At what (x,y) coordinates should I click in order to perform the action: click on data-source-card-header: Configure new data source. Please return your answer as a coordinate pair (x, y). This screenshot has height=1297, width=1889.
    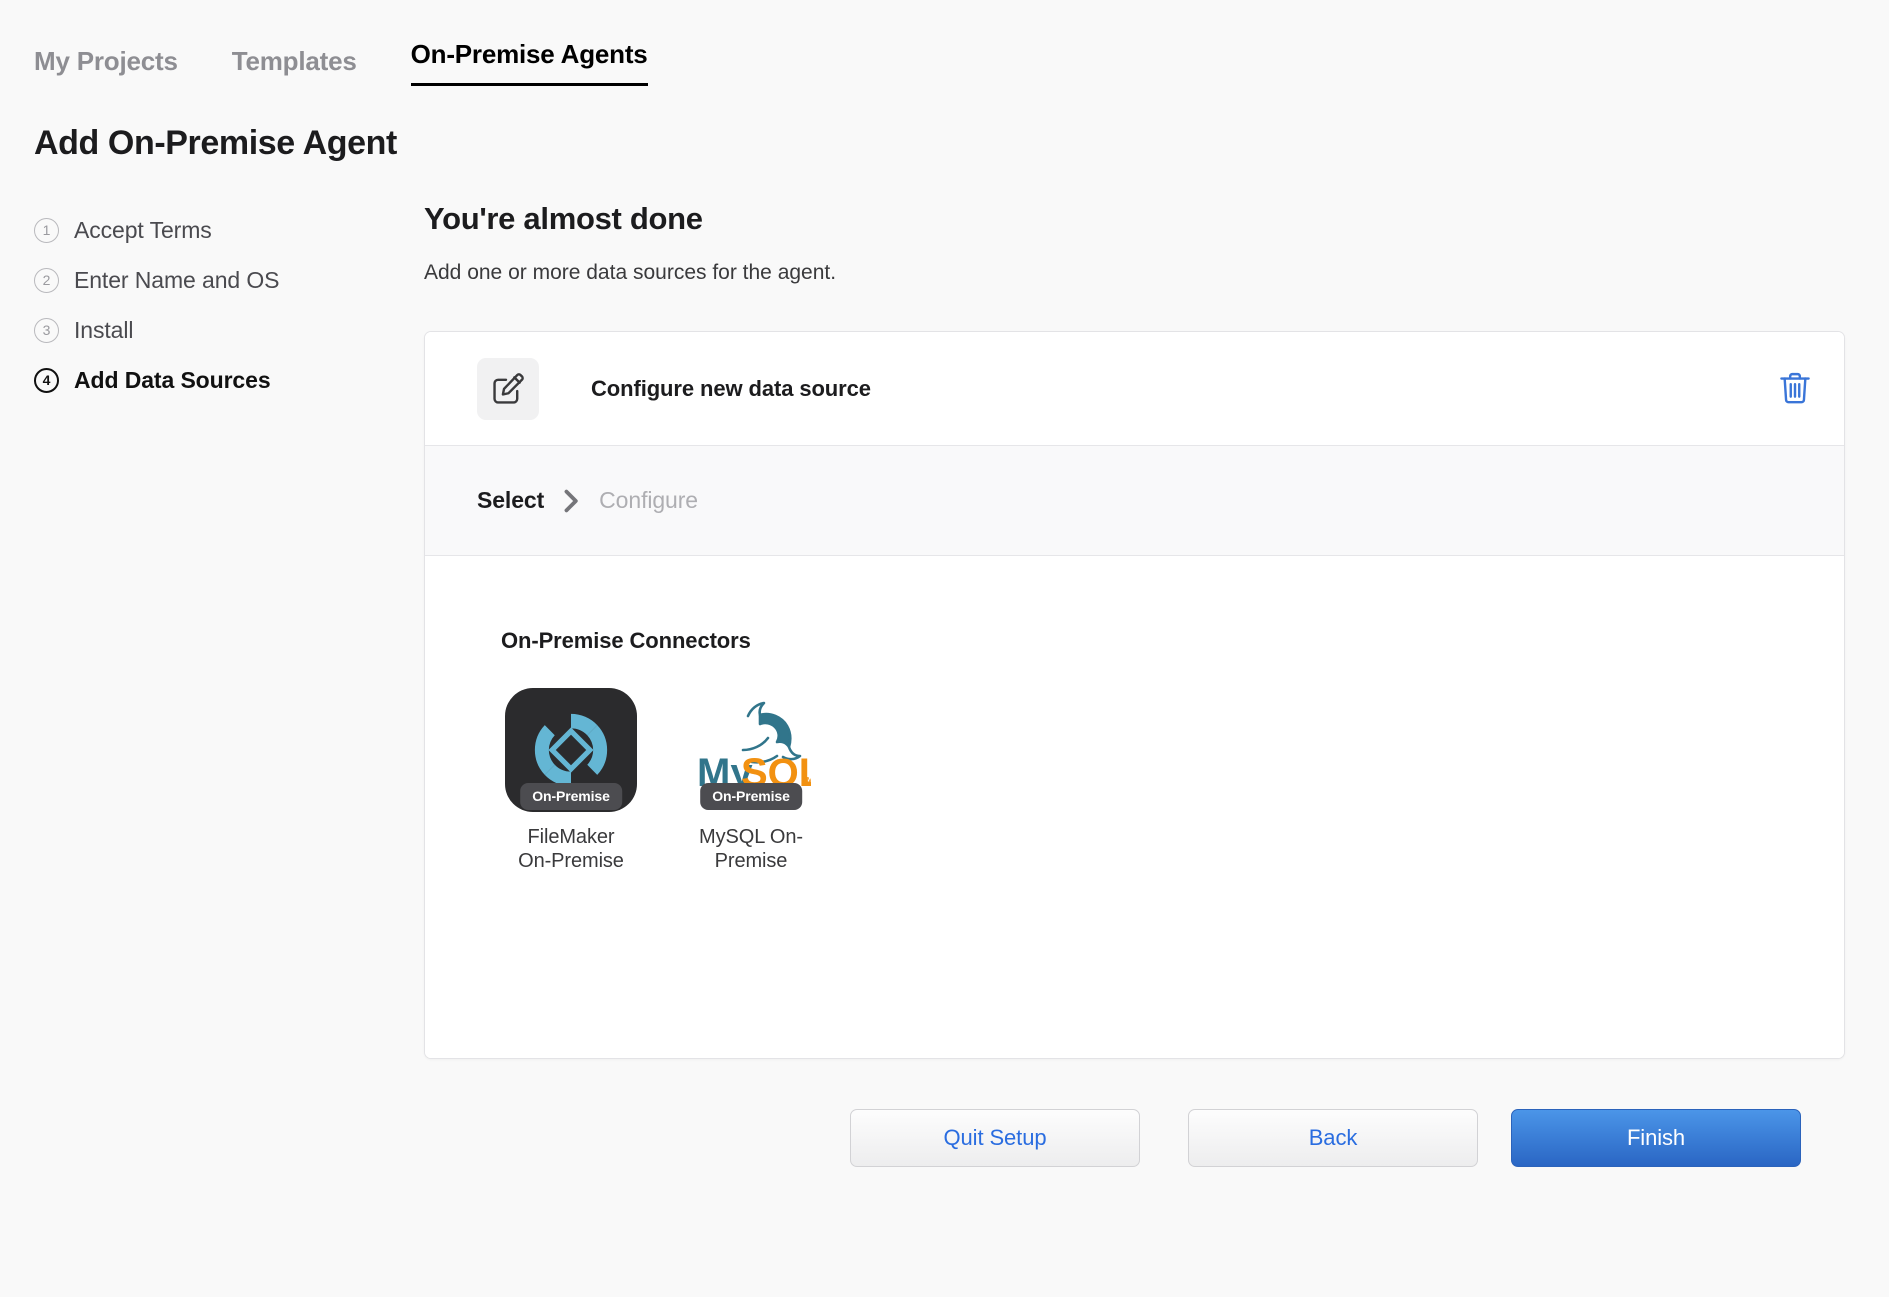
    Looking at the image, I should click on (1134, 389).